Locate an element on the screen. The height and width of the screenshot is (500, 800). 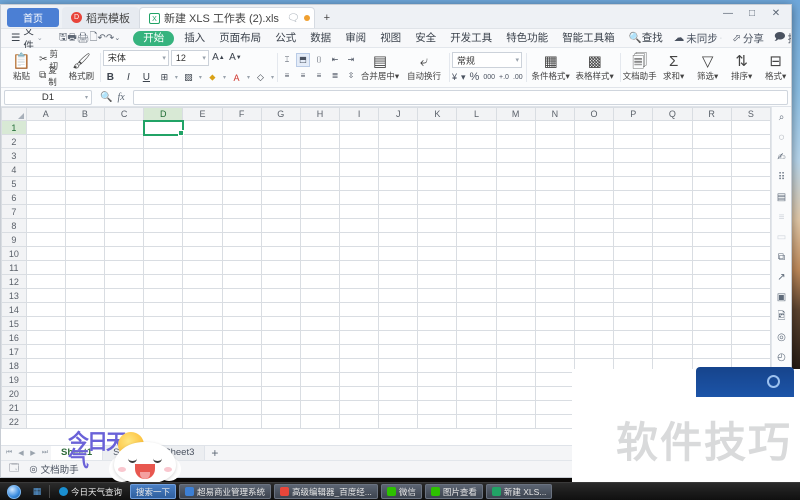
cell-A3 is located at coordinates (45, 155).